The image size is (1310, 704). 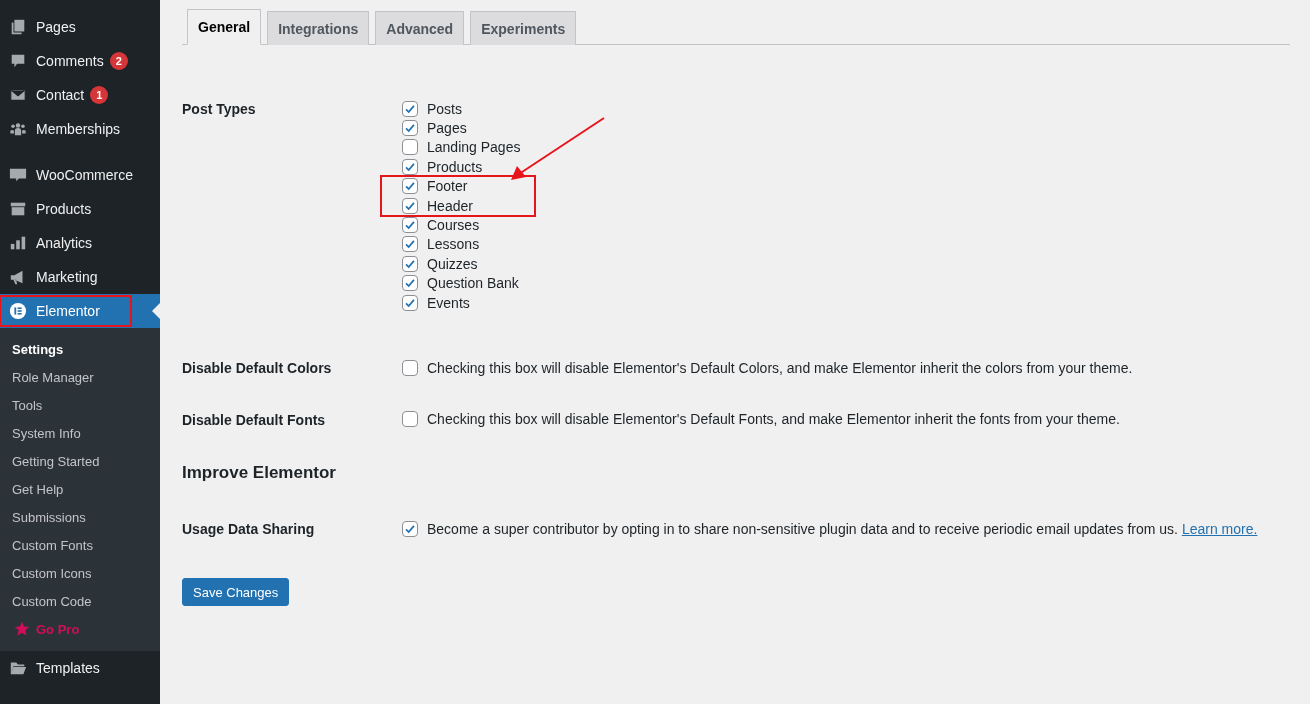 I want to click on sidebar-item: Pages, so click(x=80, y=27).